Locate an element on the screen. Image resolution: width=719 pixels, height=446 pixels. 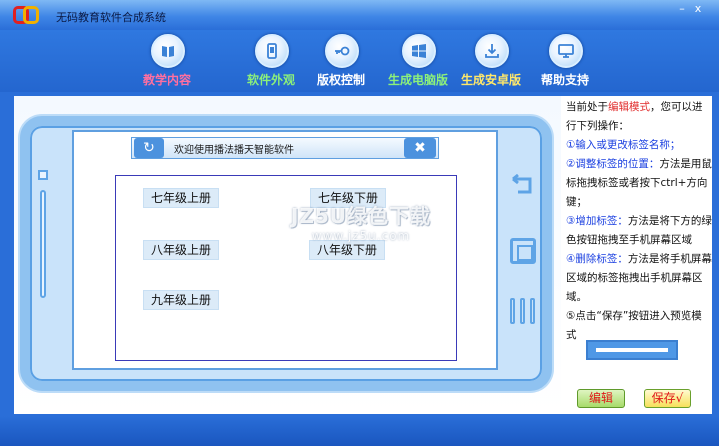
monitor-icon is located at coordinates (566, 51).